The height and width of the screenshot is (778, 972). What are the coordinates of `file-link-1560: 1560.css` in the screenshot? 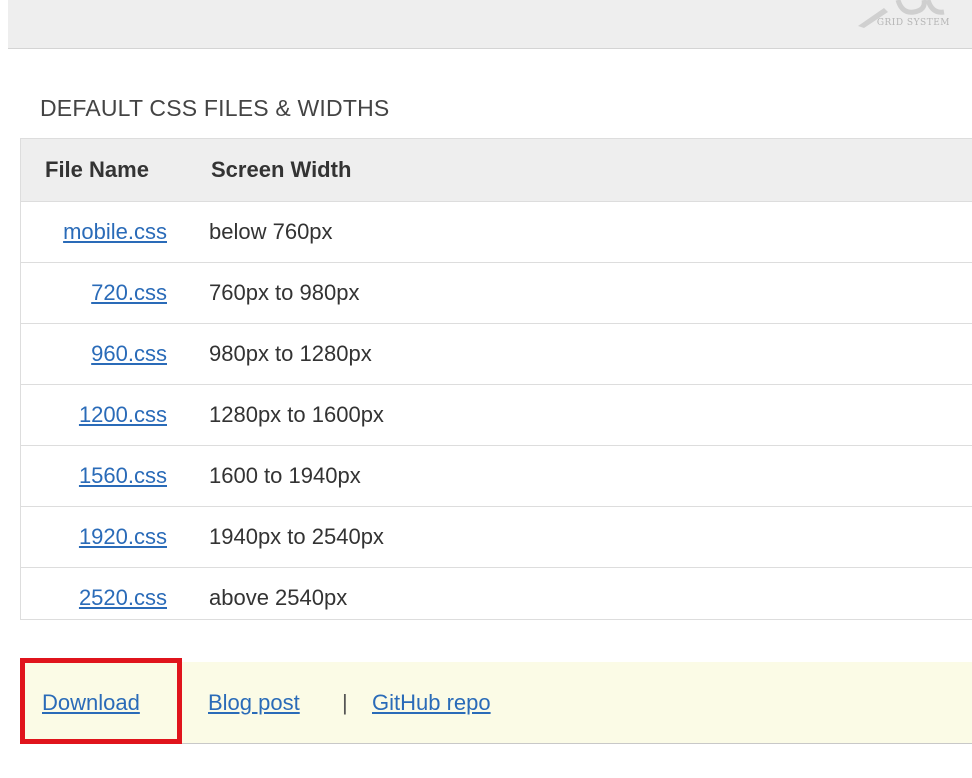 It's located at (123, 475).